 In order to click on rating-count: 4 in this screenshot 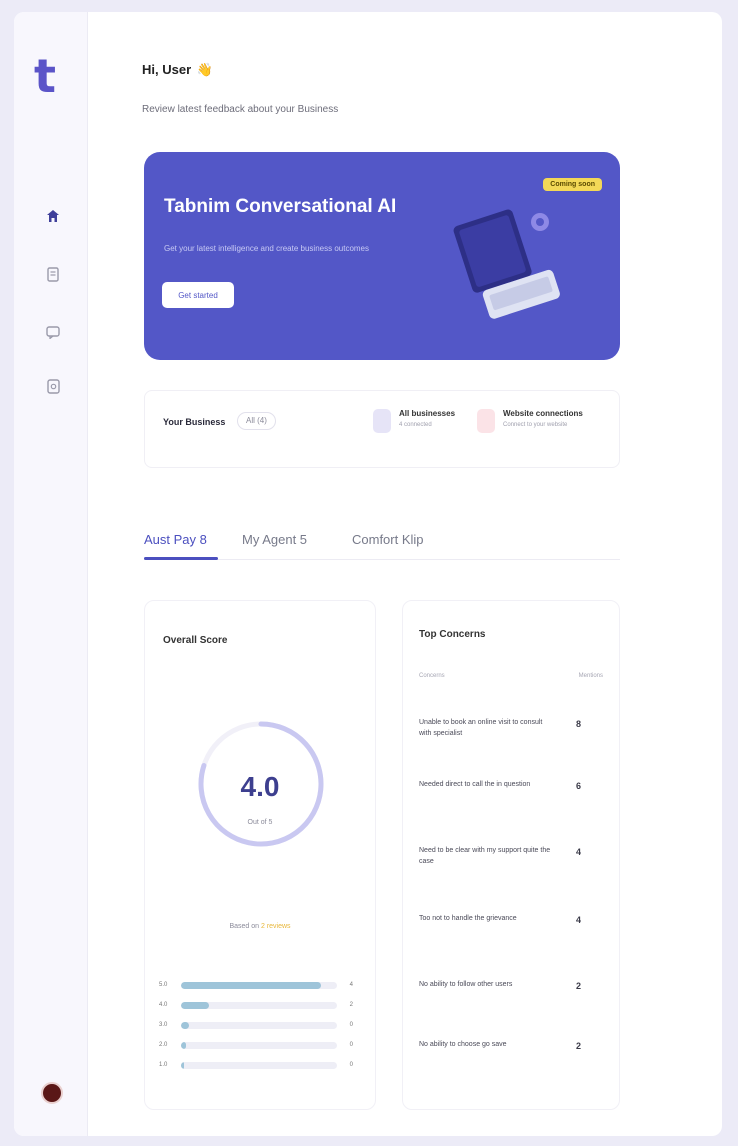, I will do `click(351, 985)`.